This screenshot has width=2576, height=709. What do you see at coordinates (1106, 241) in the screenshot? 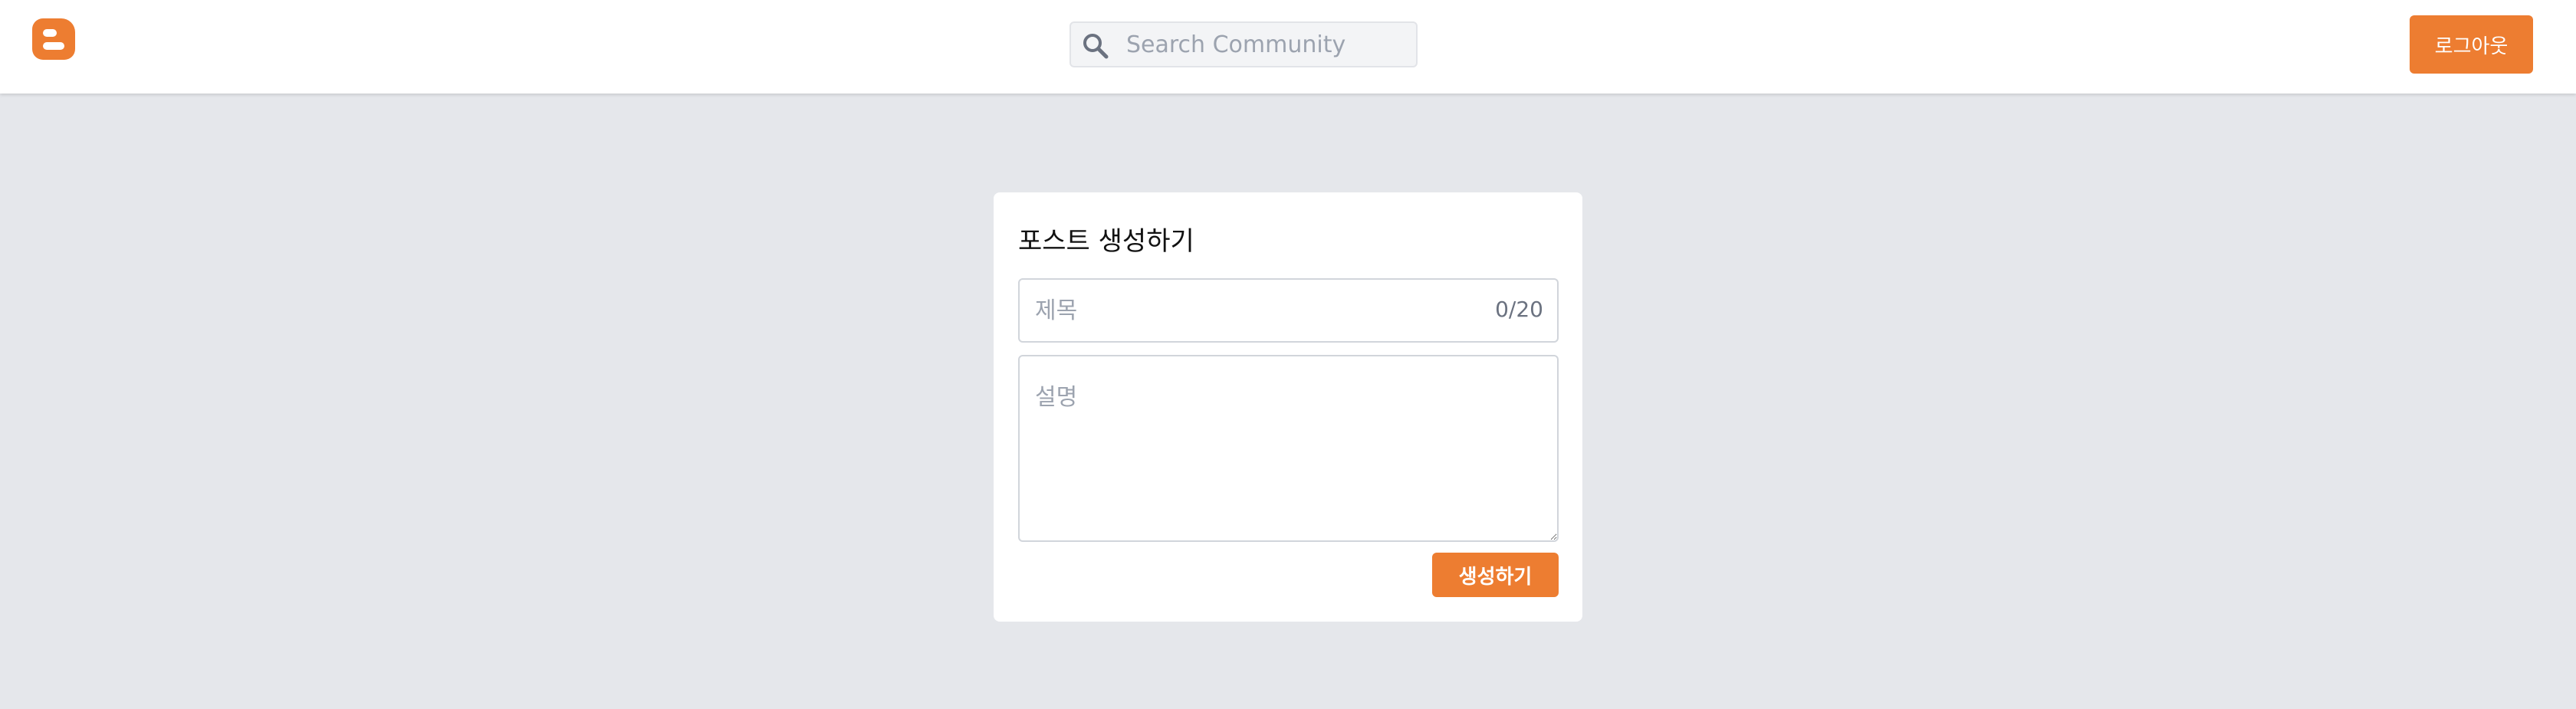
I see `page-title: 포스트 생성하기` at bounding box center [1106, 241].